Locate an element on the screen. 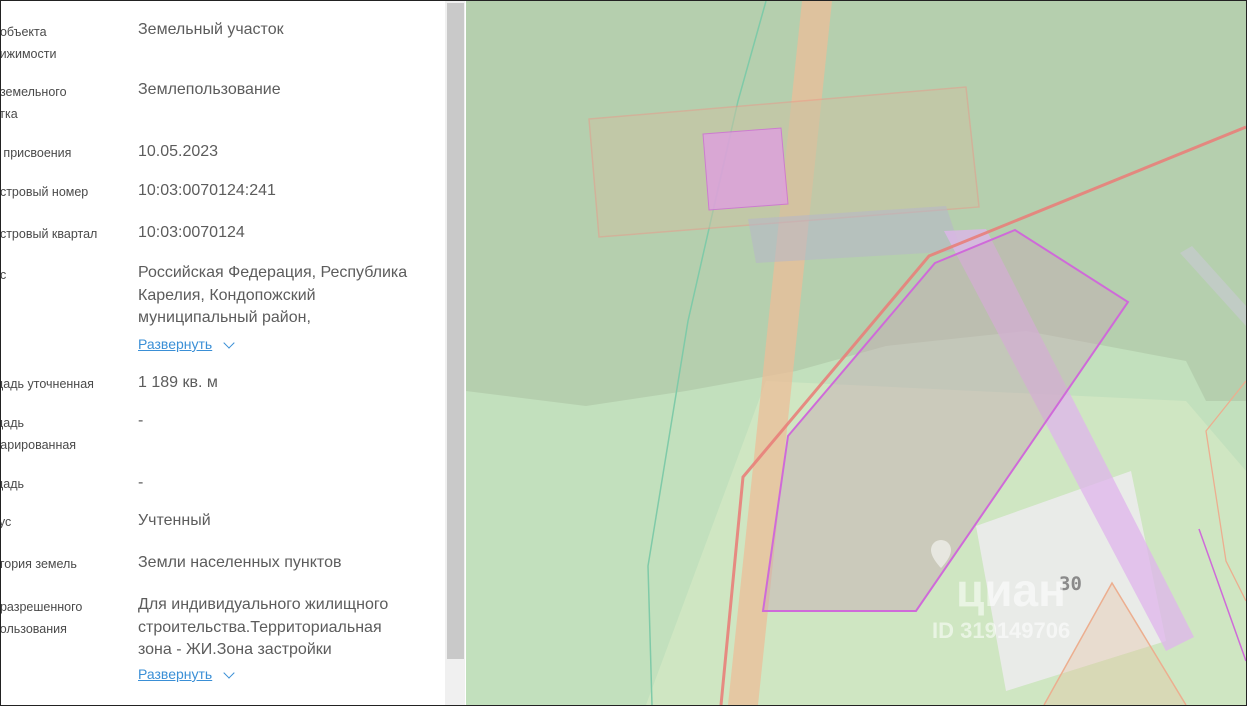 The image size is (1247, 706). scrollbar-thumb is located at coordinates (455, 331).